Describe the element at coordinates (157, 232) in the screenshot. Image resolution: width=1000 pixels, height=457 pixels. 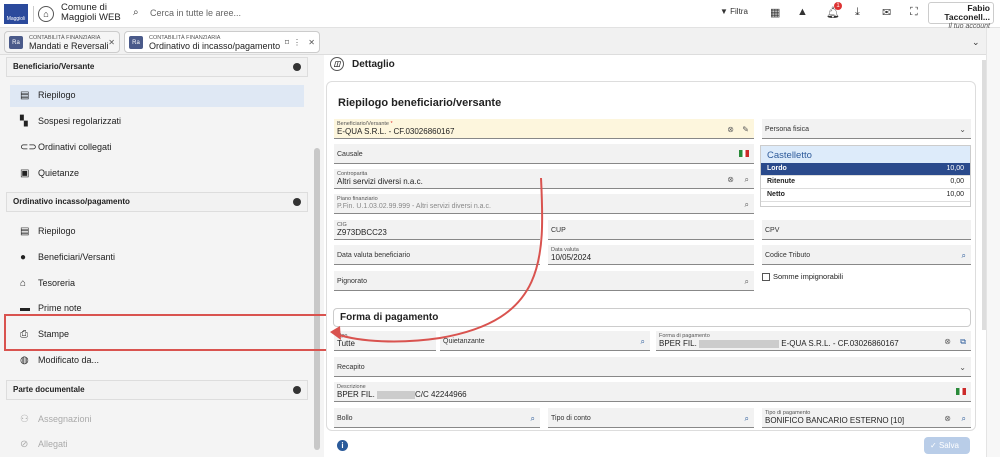
I see `sidebar-item-riepilogo-ord: ▤ Riepilogo` at that location.